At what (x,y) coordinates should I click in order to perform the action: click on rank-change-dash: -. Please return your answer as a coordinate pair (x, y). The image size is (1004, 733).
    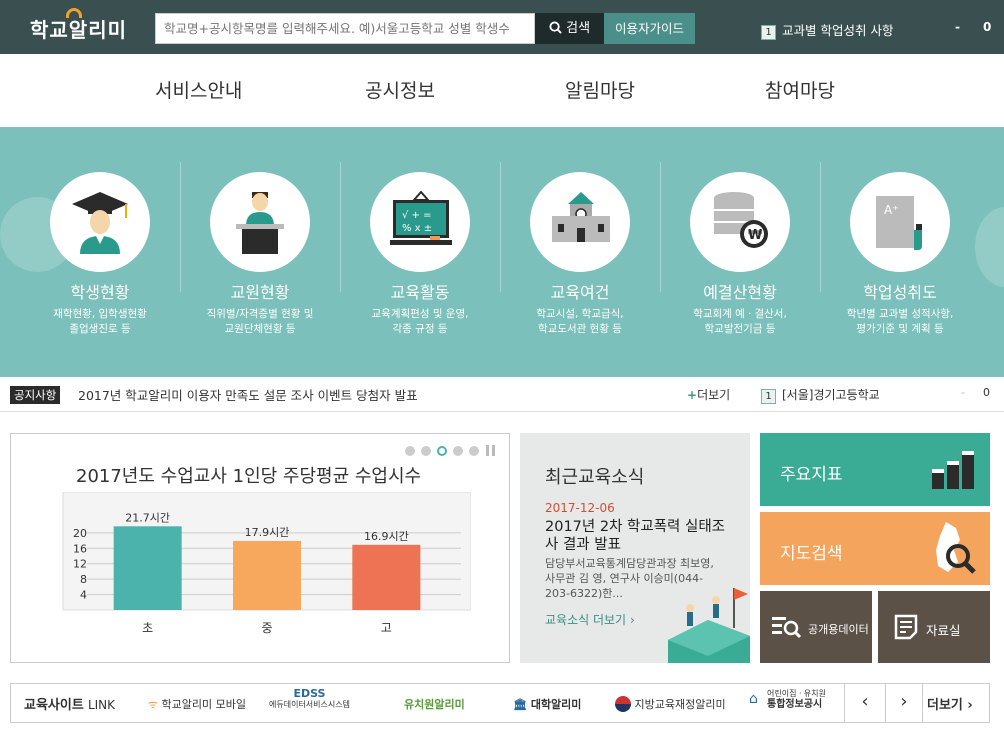
    Looking at the image, I should click on (963, 392).